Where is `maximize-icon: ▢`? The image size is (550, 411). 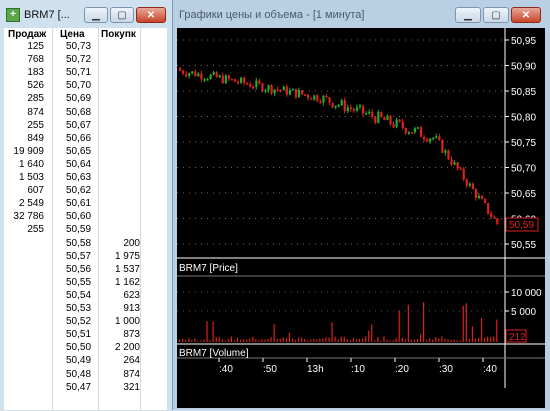 maximize-icon: ▢ is located at coordinates (496, 15).